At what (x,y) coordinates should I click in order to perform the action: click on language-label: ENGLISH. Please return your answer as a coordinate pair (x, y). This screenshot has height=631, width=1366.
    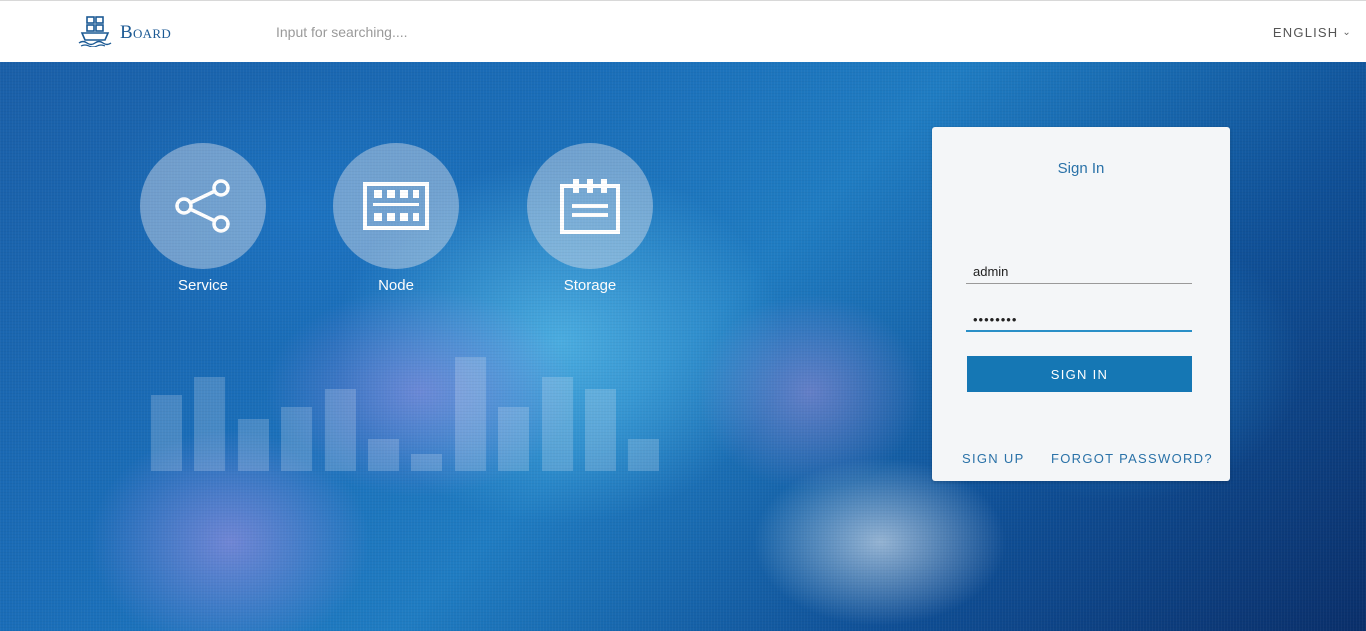
    Looking at the image, I should click on (1305, 32).